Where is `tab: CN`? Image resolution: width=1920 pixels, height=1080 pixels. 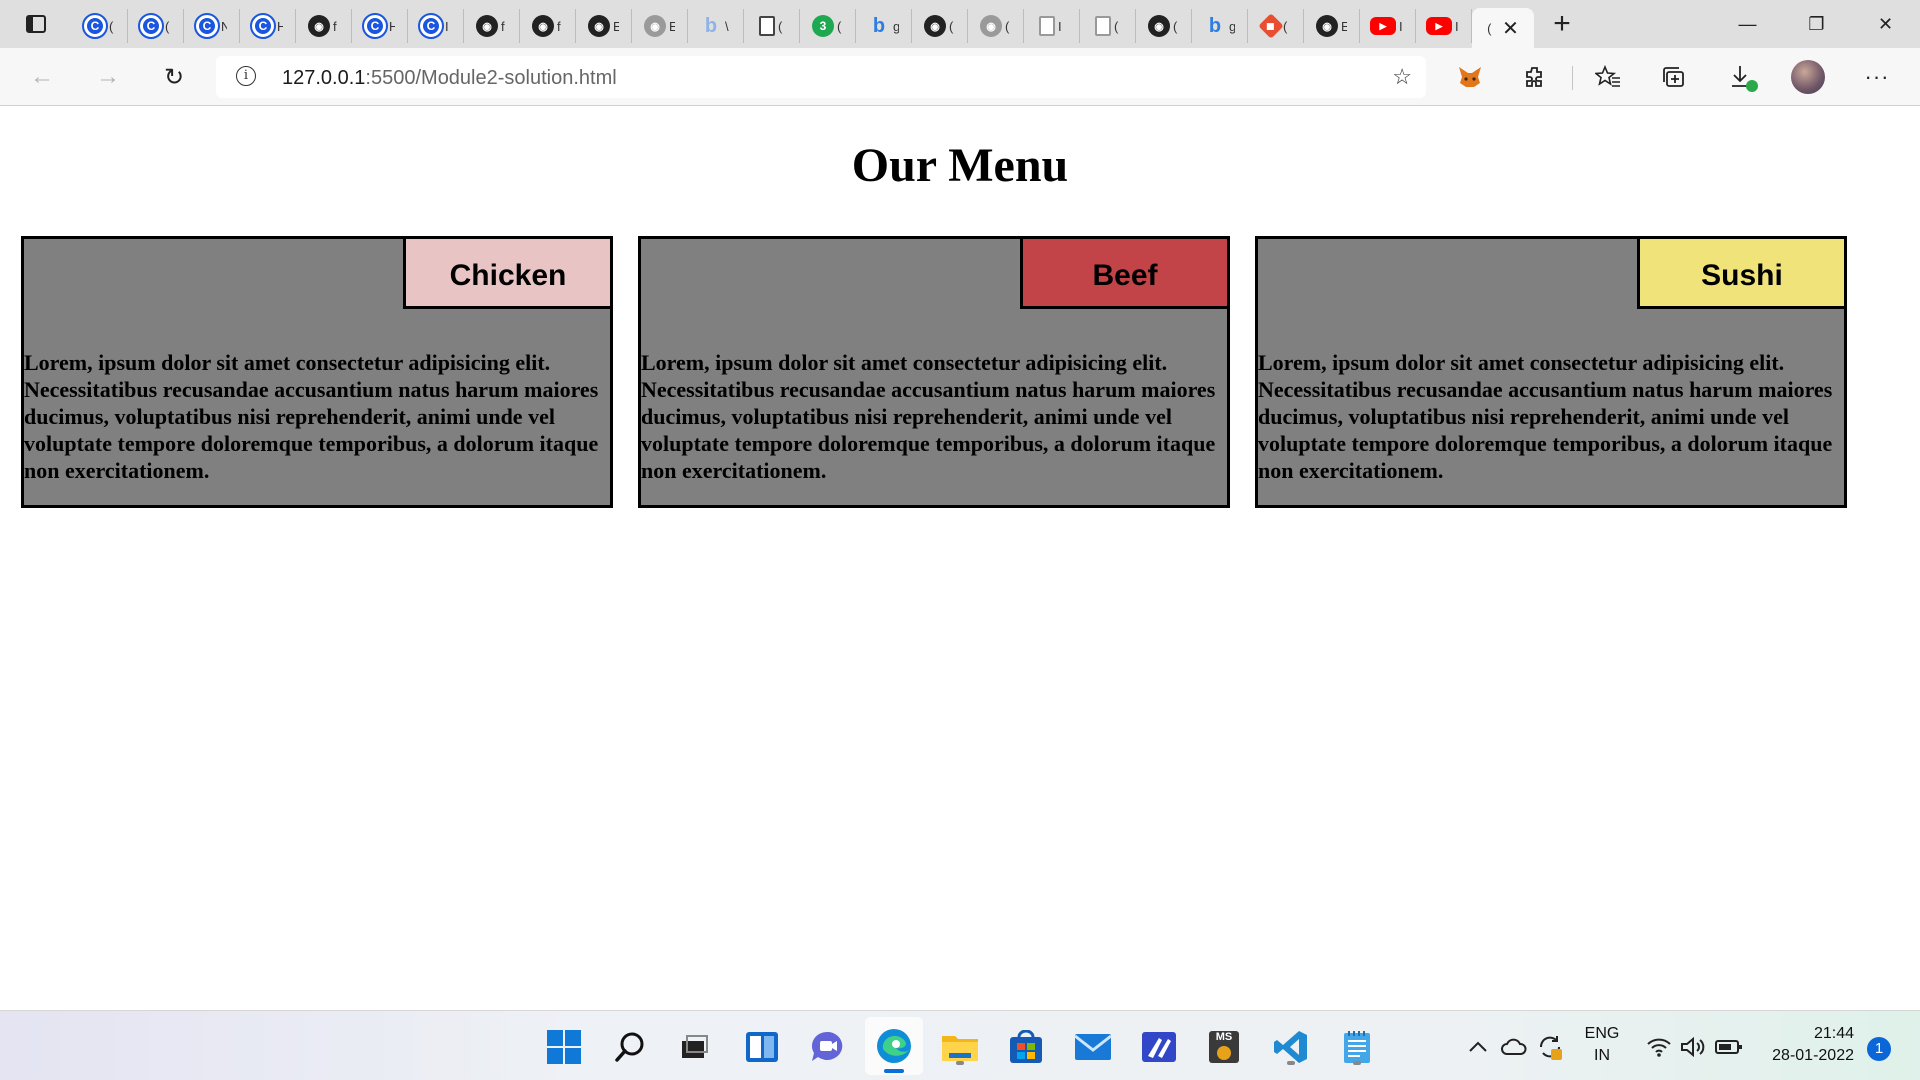
tab: CN is located at coordinates (212, 26).